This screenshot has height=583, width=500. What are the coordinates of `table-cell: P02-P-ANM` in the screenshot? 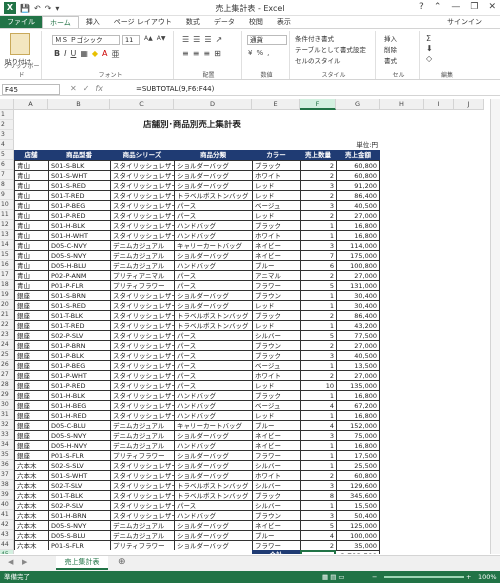 It's located at (79, 275).